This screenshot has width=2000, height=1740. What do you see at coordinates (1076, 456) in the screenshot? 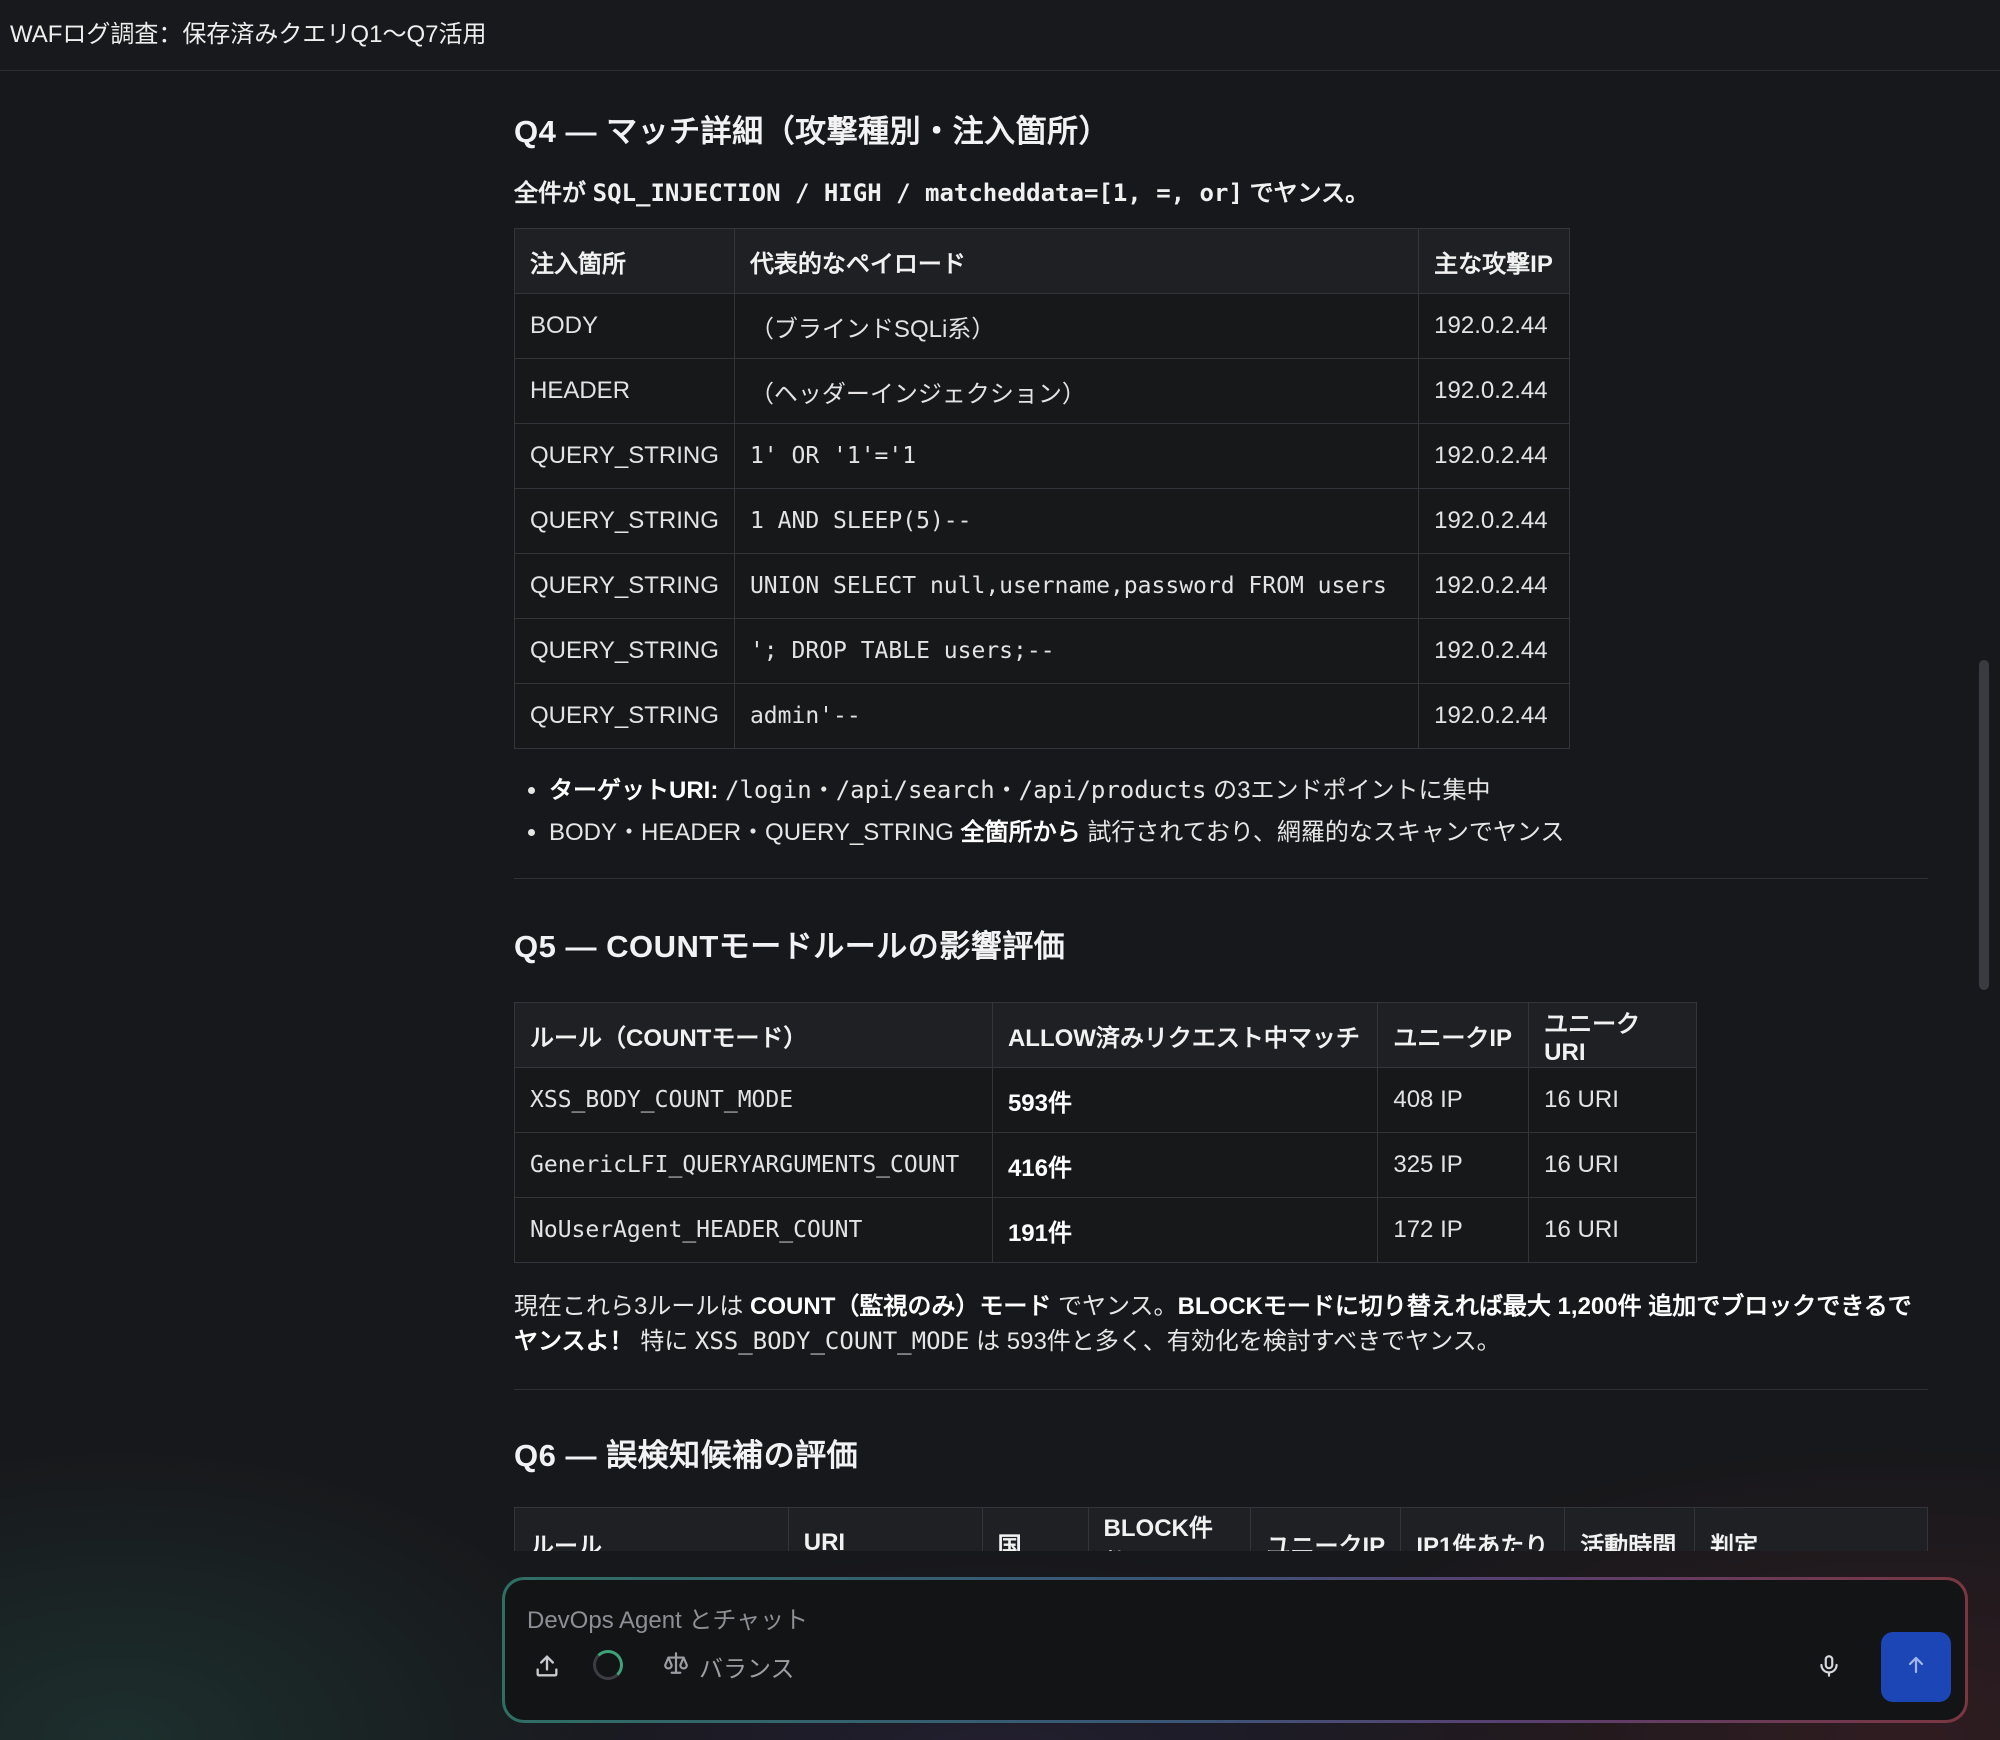
I see `payload-cell: 1' OR '1'='1` at bounding box center [1076, 456].